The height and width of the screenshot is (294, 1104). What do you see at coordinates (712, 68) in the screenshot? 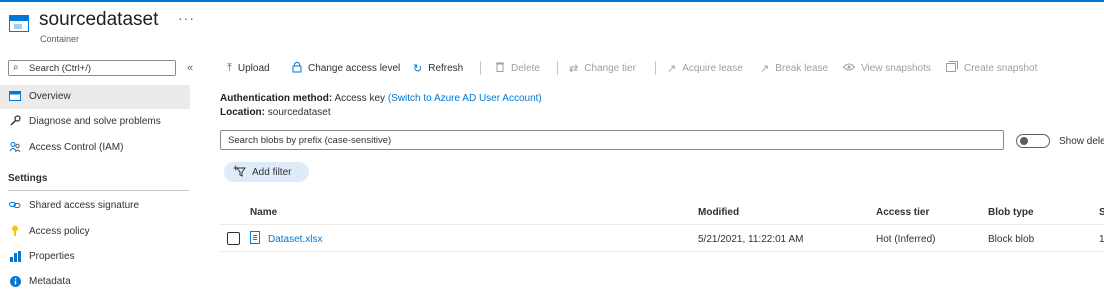
I see `acquire-lease-label: Acquire lease` at bounding box center [712, 68].